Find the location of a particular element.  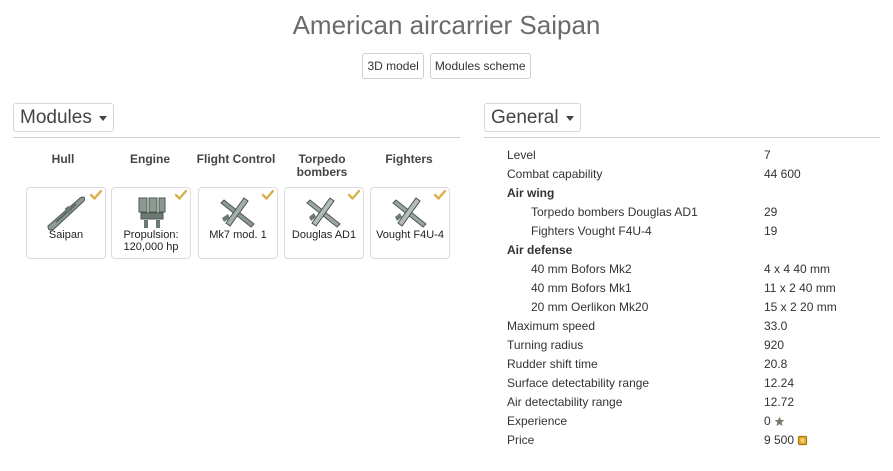

module-card-flight-control: Mk7 mod. 1 is located at coordinates (238, 223).